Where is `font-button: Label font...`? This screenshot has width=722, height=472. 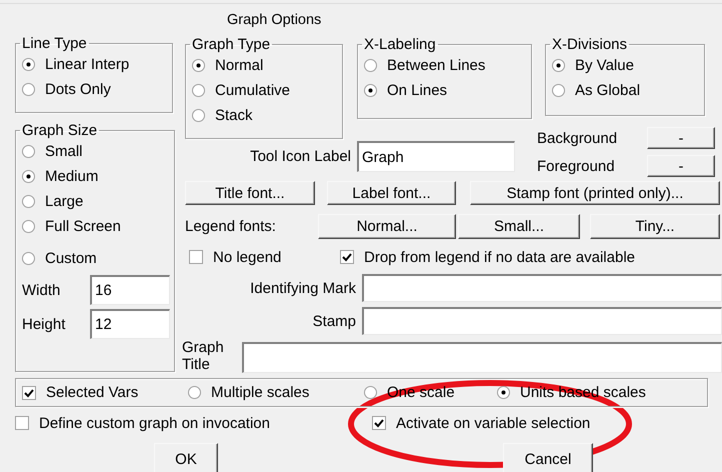 font-button: Label font... is located at coordinates (391, 193).